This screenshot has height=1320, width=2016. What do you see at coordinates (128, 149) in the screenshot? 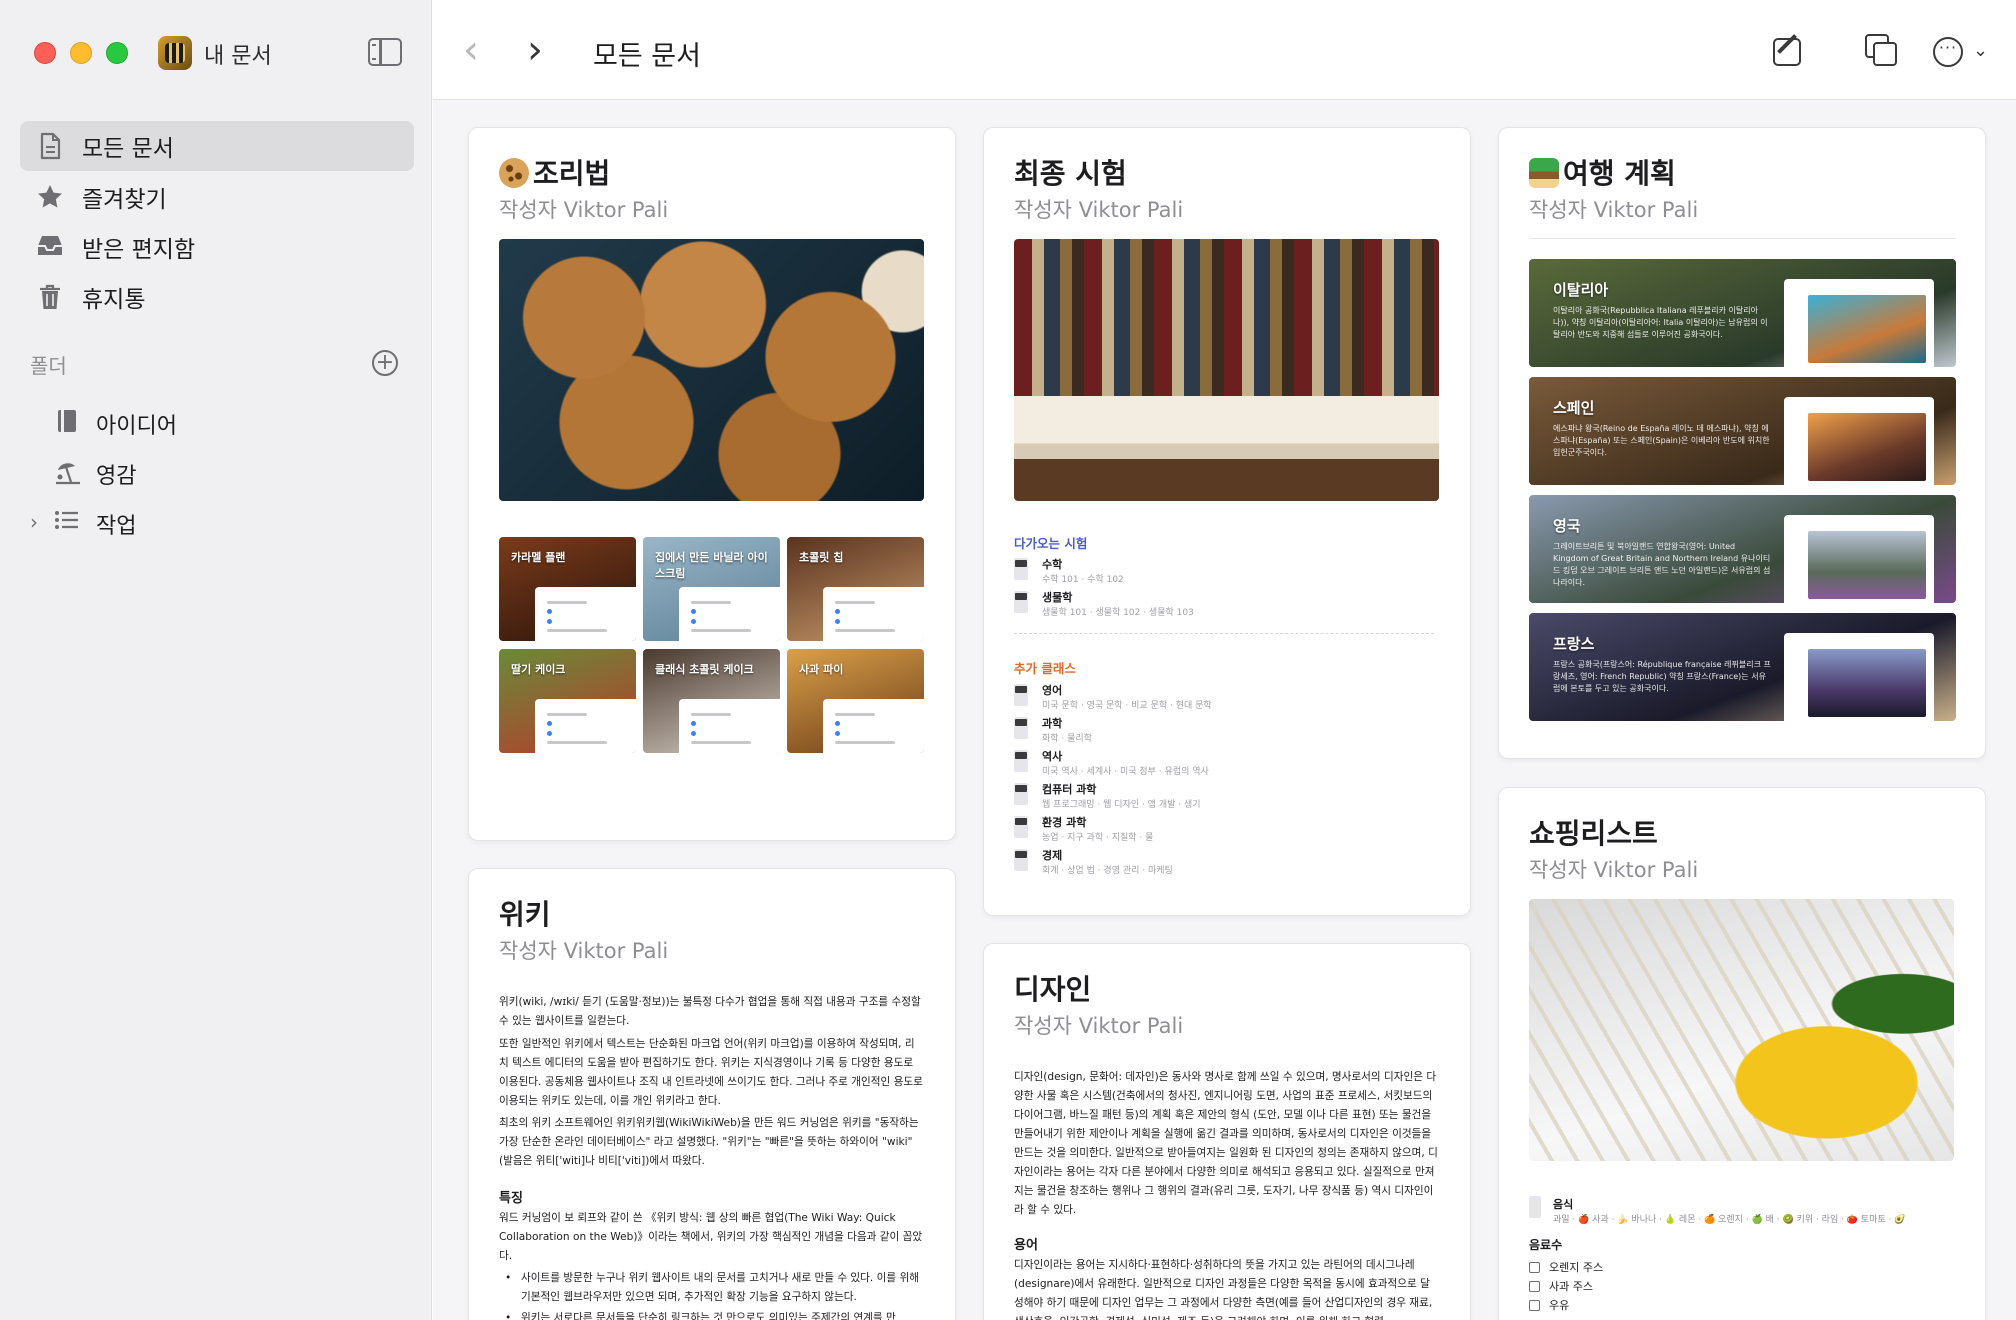
I see `sidebar-item-label: 모든 문서` at bounding box center [128, 149].